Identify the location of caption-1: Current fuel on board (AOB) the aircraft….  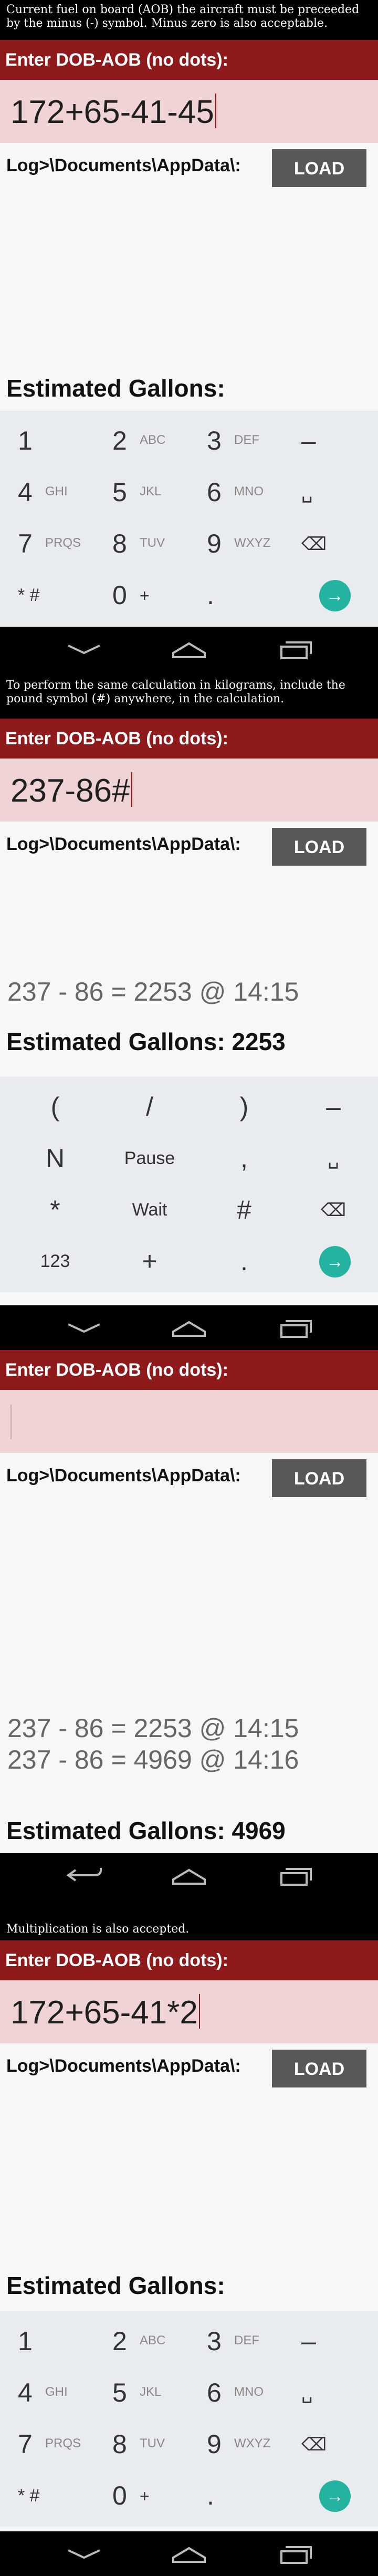
(189, 20).